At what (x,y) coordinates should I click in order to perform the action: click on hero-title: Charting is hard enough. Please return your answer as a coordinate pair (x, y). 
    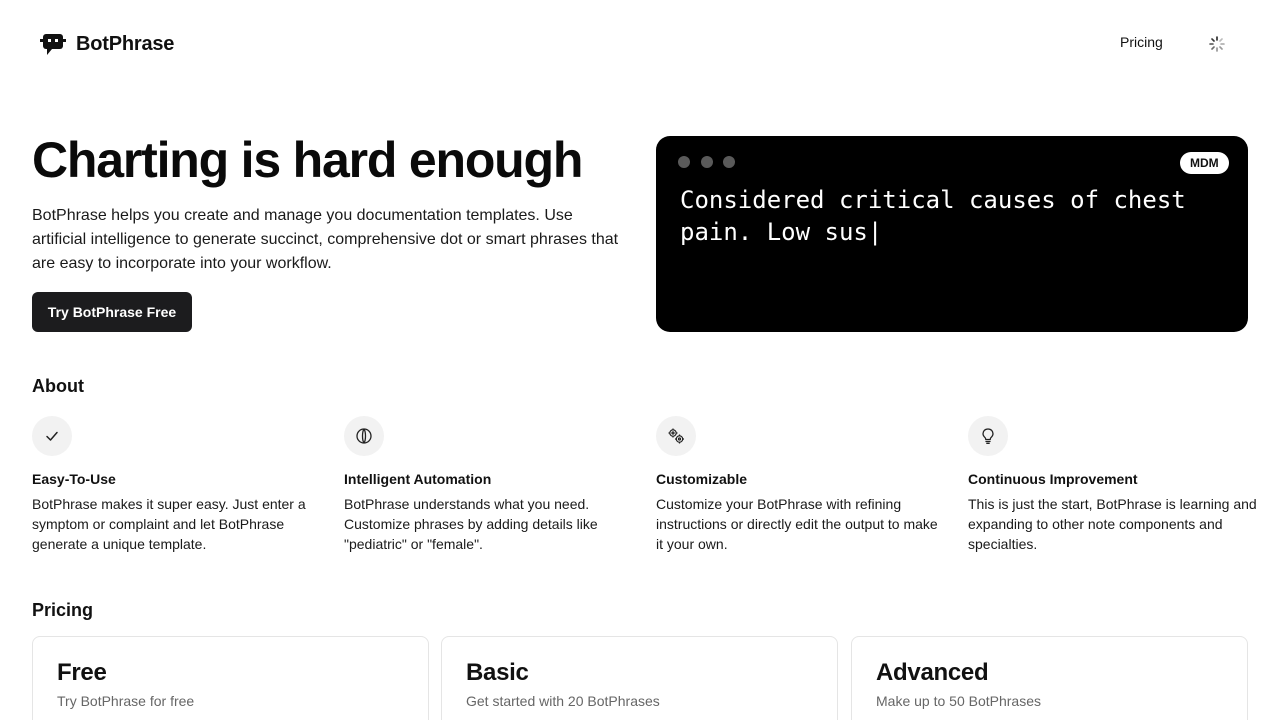
    Looking at the image, I should click on (307, 160).